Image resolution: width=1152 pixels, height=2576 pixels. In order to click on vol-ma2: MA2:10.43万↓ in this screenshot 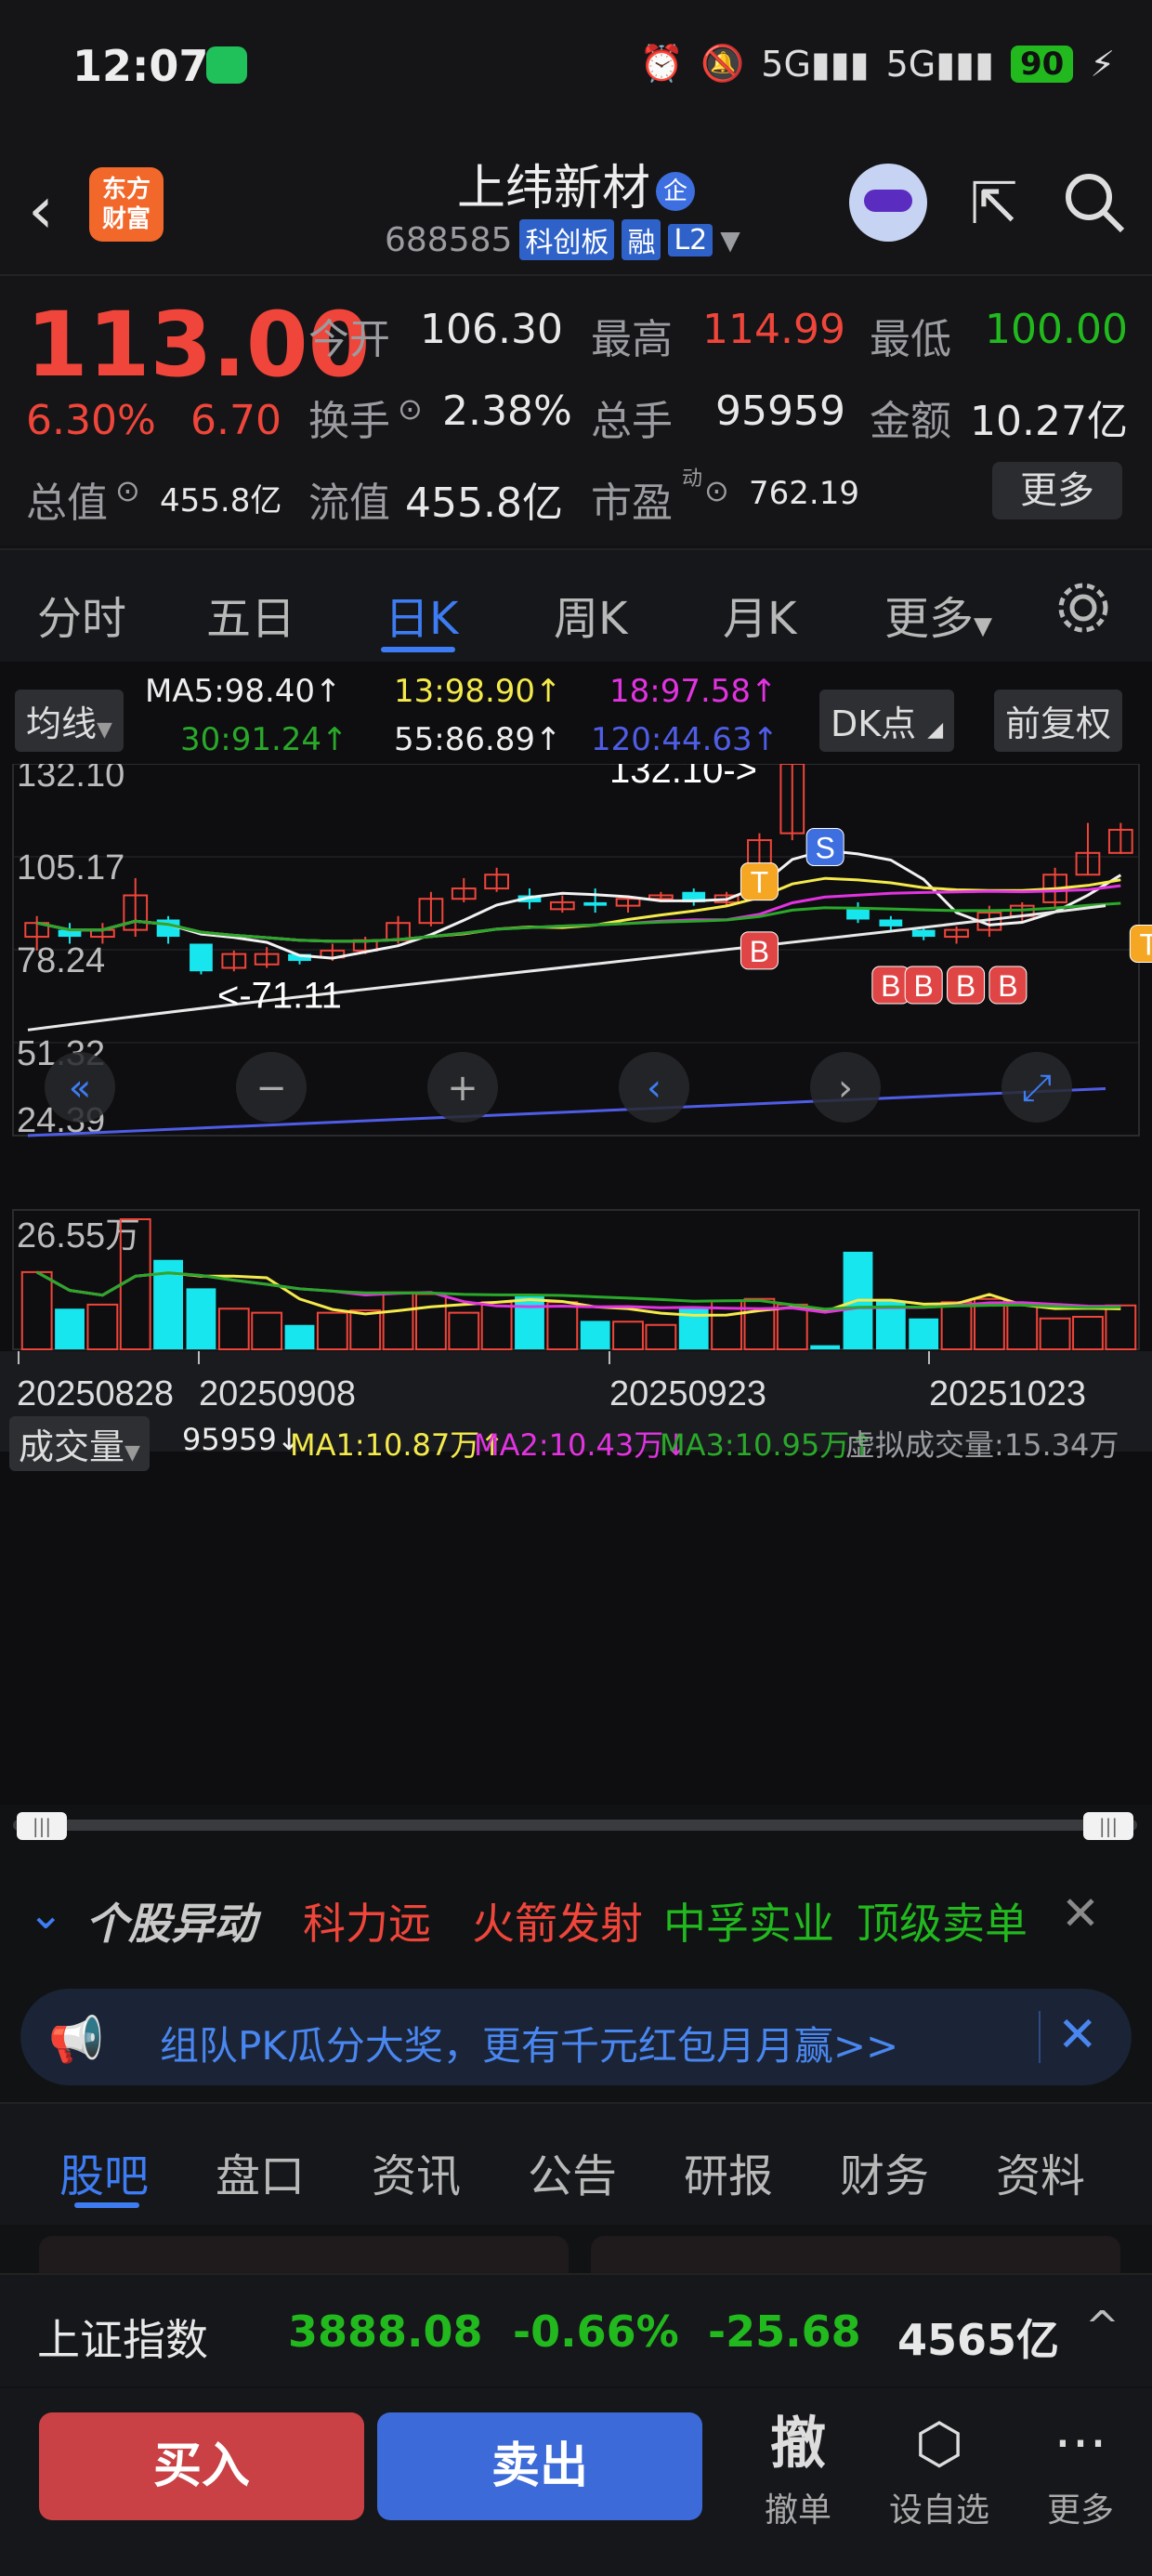, I will do `click(581, 1445)`.